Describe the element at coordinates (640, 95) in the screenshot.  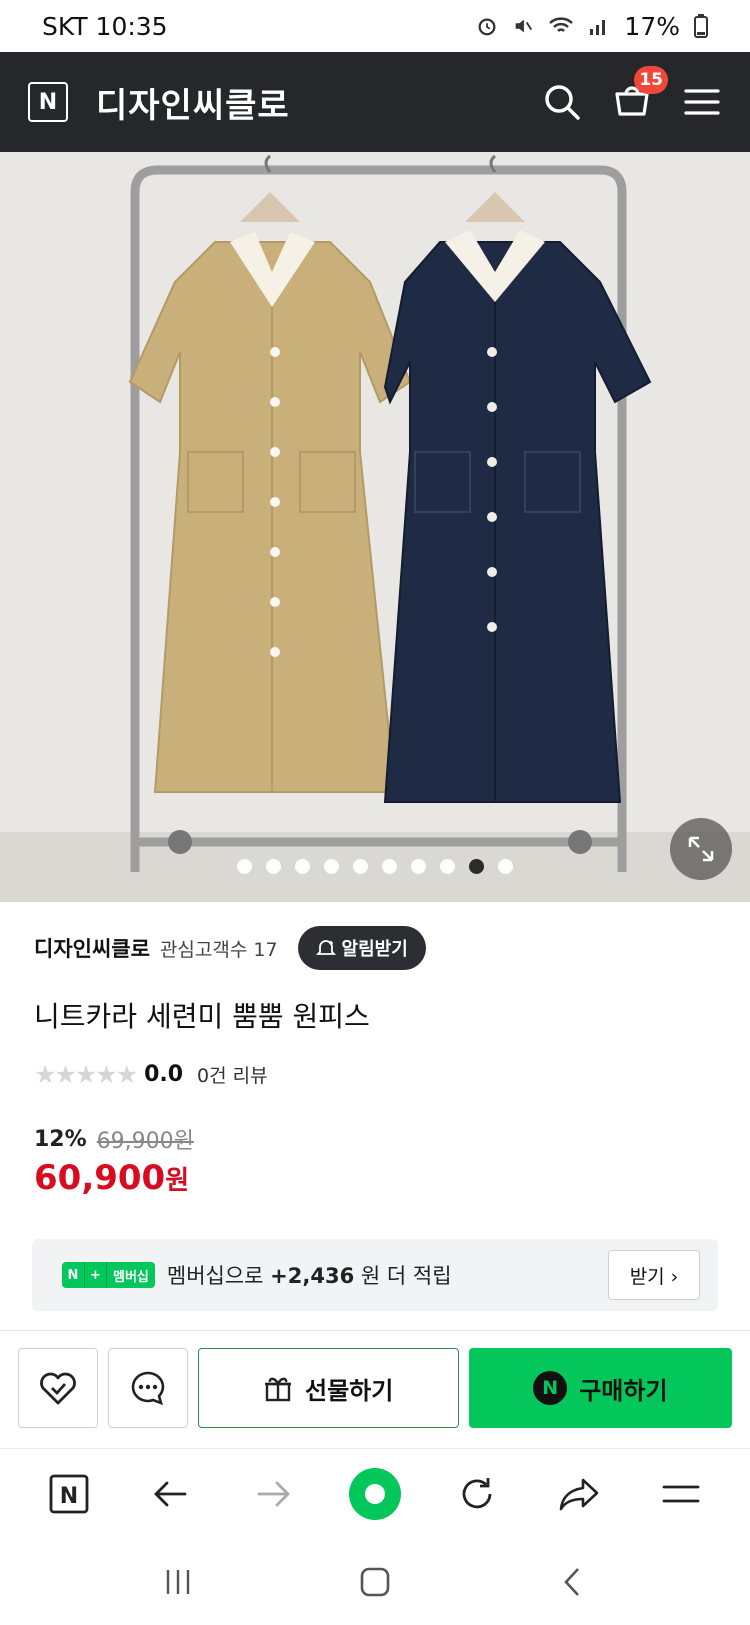
I see `cart-button: 15` at that location.